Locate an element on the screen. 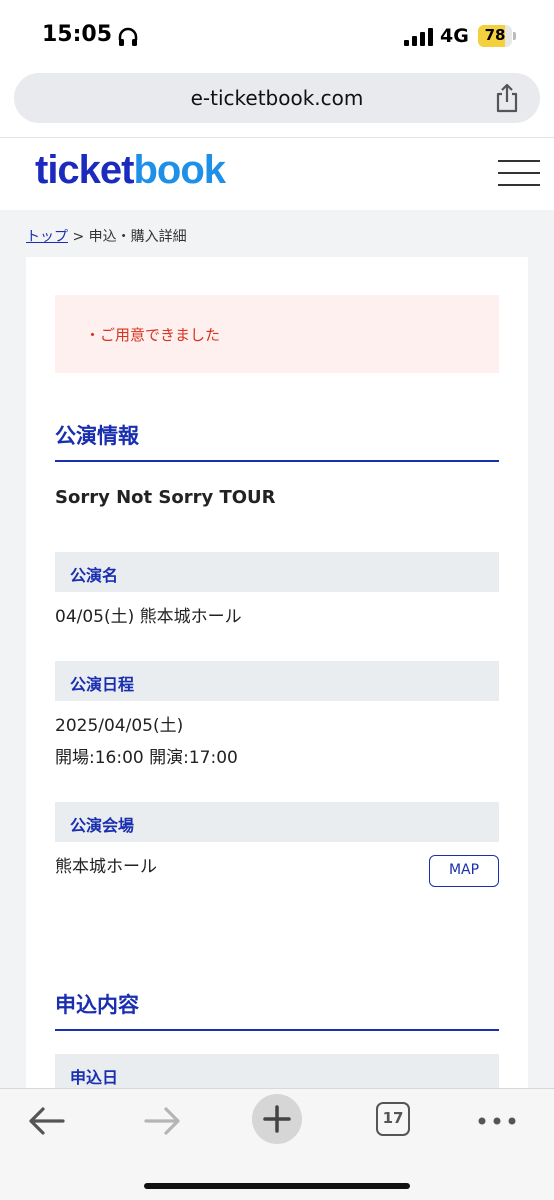 The image size is (554, 1200). event-schedule-times: 開場:16:00 開演:17:00 is located at coordinates (146, 758).